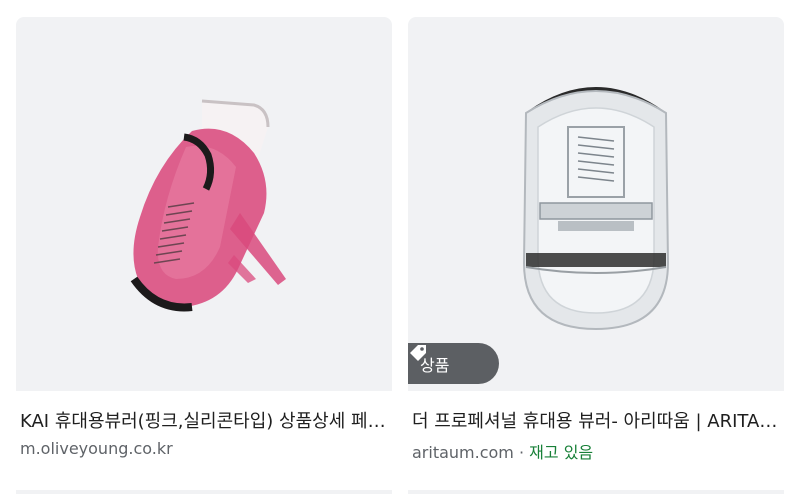 This screenshot has width=800, height=494. What do you see at coordinates (596, 209) in the screenshot?
I see `clear-eyelash-curler-image` at bounding box center [596, 209].